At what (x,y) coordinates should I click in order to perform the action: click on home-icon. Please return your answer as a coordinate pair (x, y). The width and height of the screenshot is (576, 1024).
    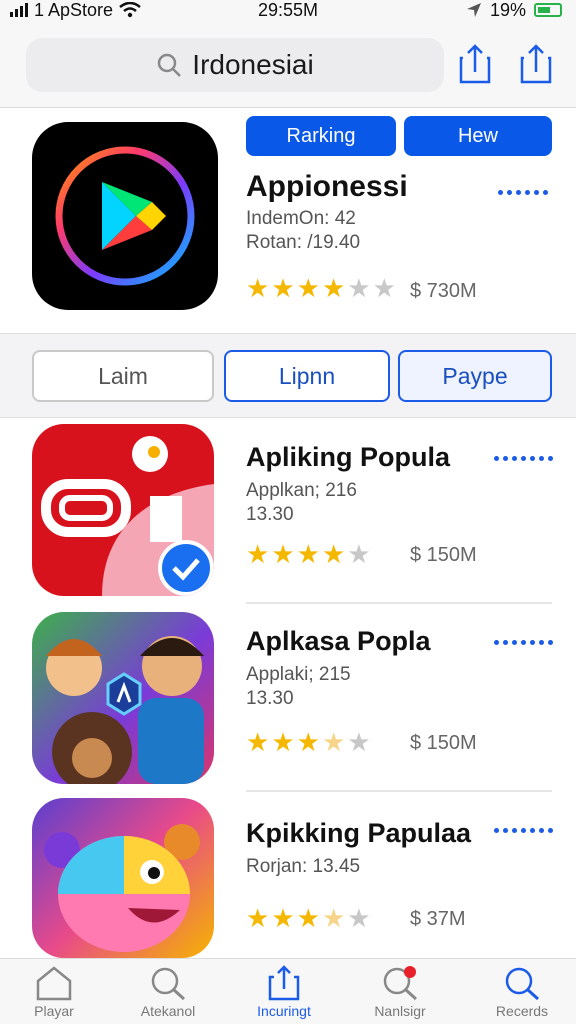
    Looking at the image, I should click on (54, 983).